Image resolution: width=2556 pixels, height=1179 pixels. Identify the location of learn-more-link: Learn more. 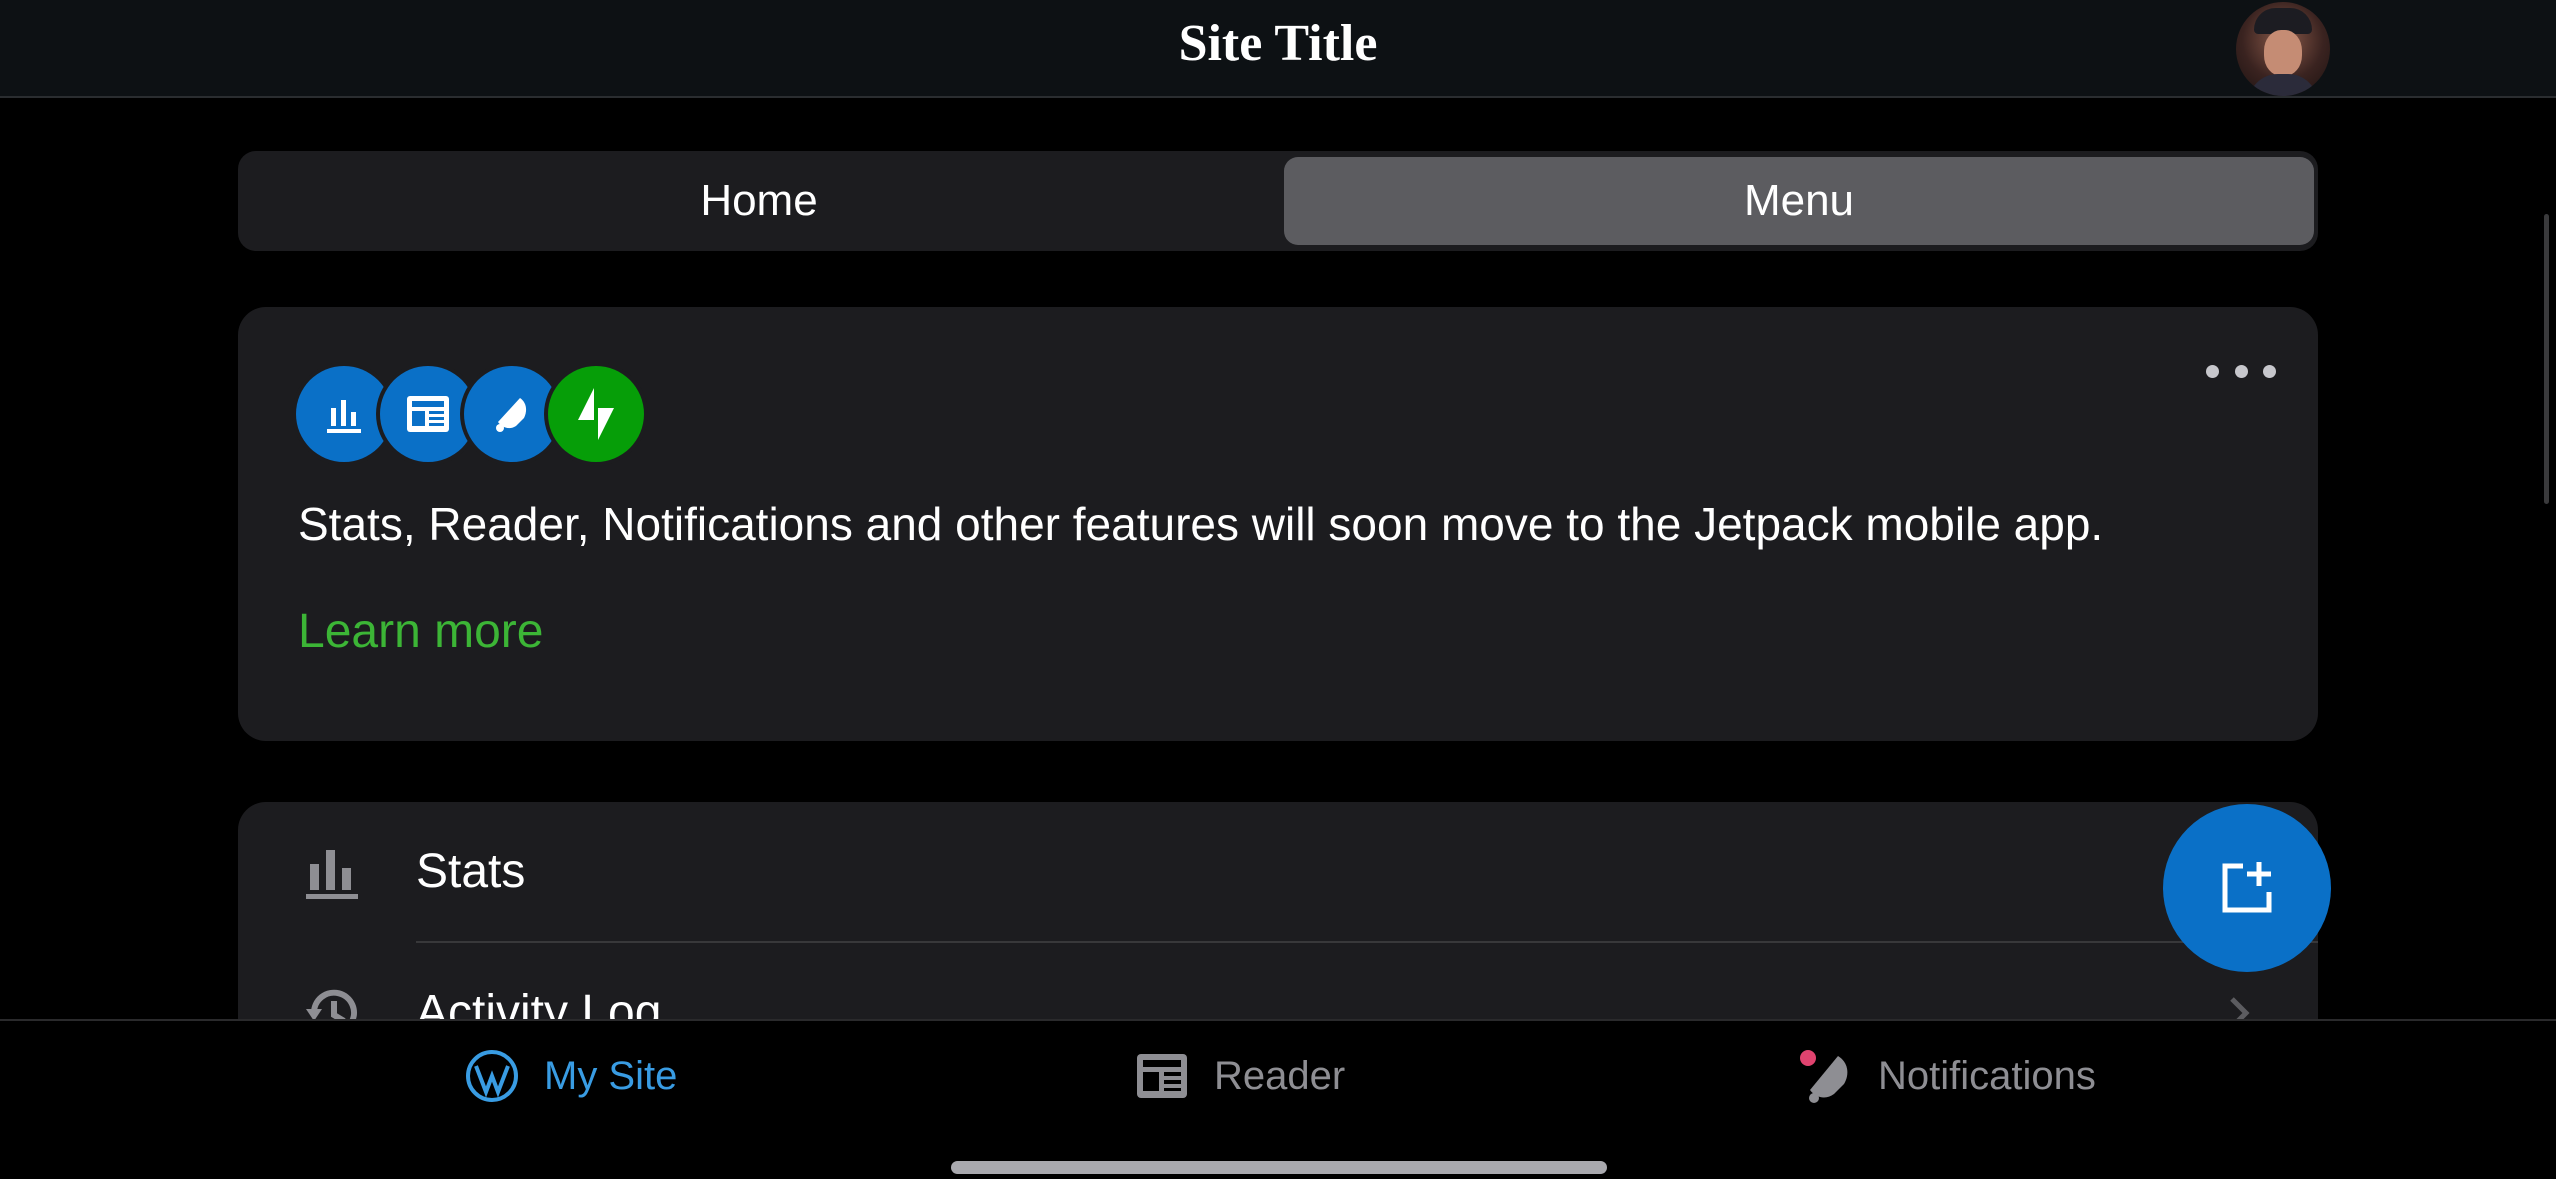
(420, 631).